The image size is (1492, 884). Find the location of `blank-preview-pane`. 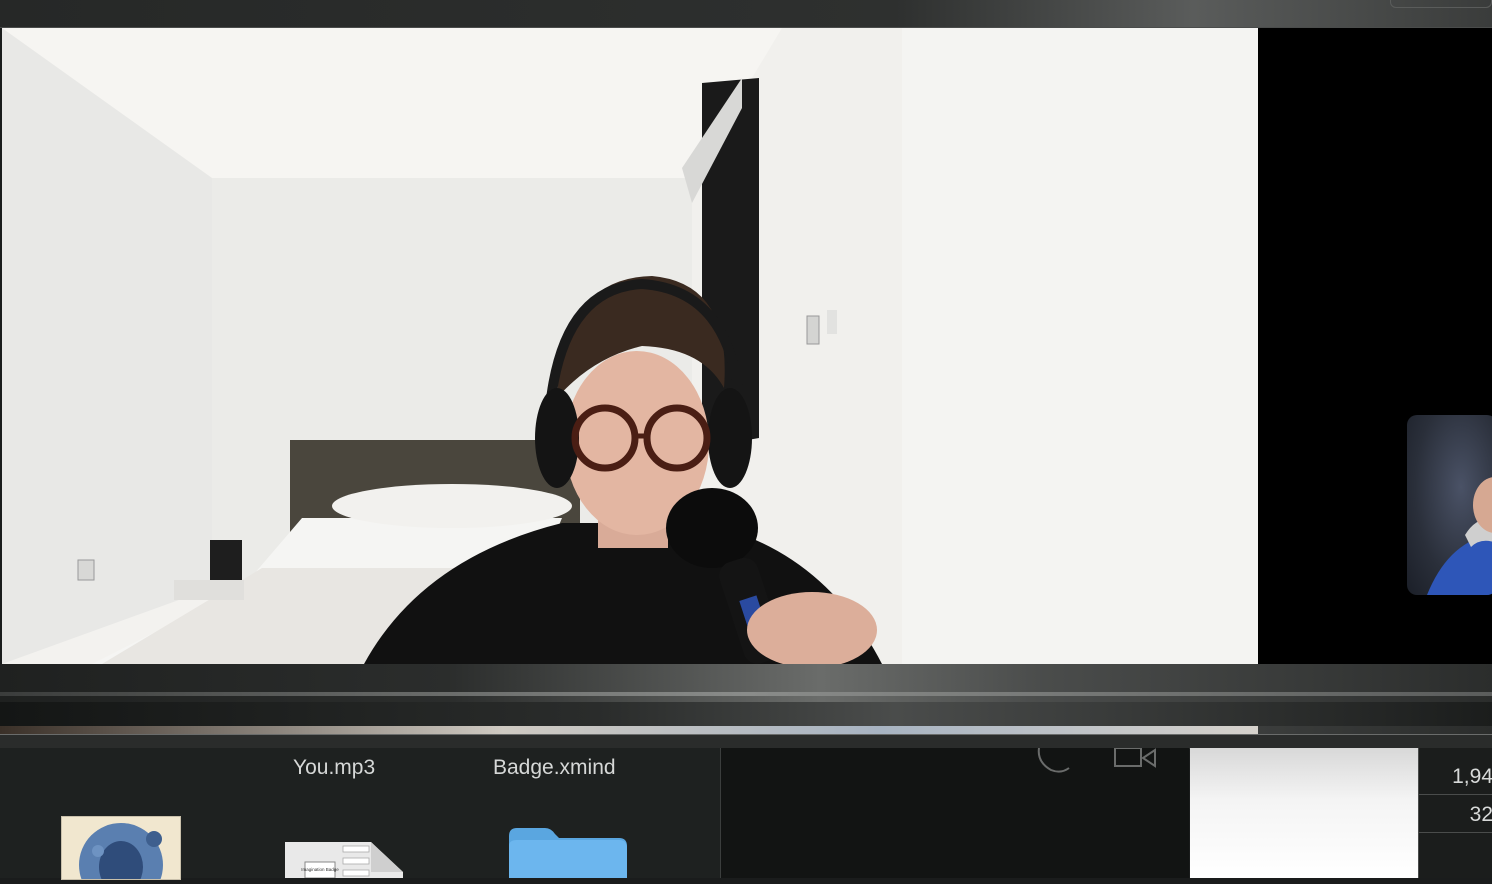

blank-preview-pane is located at coordinates (1304, 813).